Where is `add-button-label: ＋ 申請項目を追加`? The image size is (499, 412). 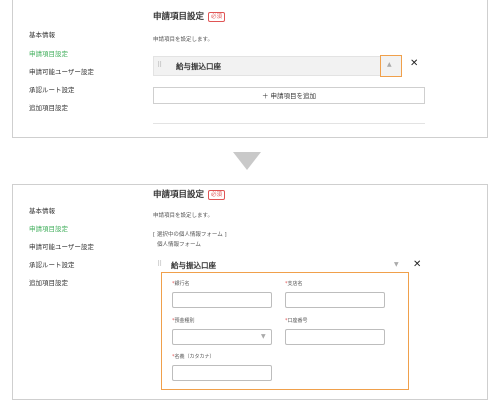
add-button-label: ＋ 申請項目を追加 is located at coordinates (289, 96).